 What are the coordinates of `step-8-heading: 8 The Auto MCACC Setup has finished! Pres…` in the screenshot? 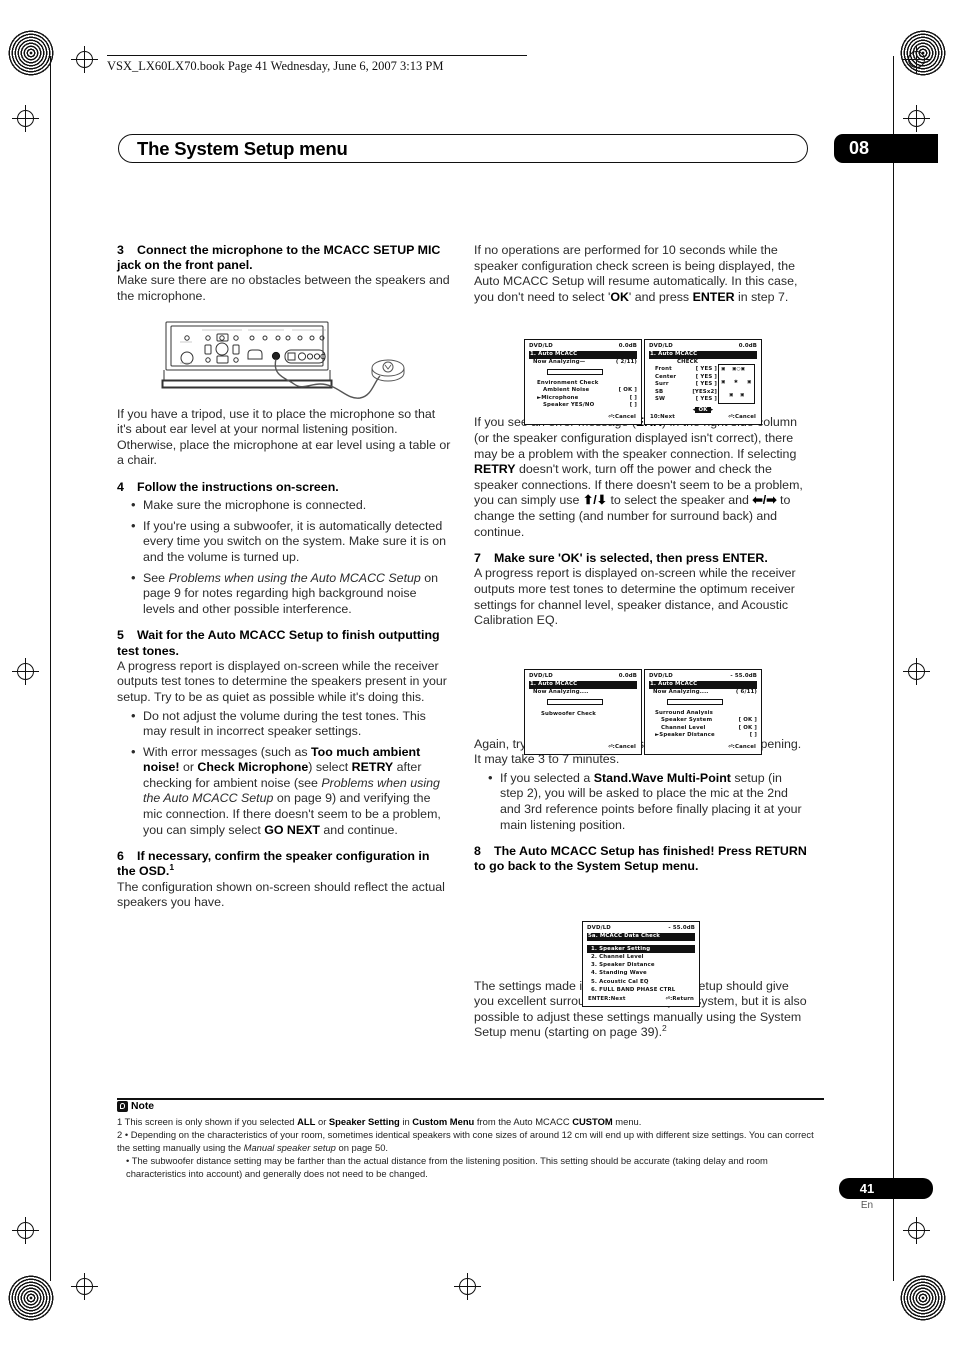 It's located at (641, 859).